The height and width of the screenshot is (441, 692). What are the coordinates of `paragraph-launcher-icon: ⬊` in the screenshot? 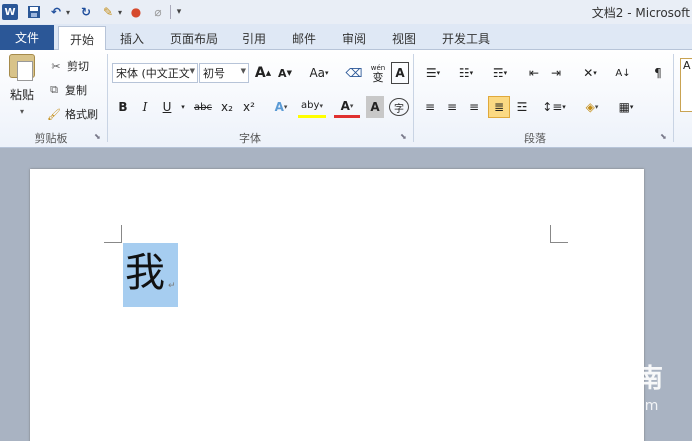 It's located at (663, 136).